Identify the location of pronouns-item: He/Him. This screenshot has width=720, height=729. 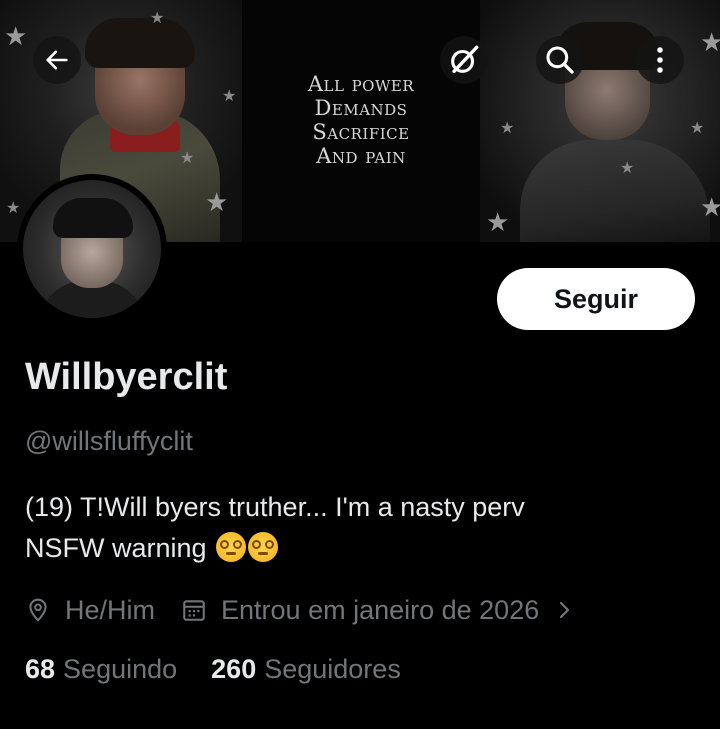
(90, 610).